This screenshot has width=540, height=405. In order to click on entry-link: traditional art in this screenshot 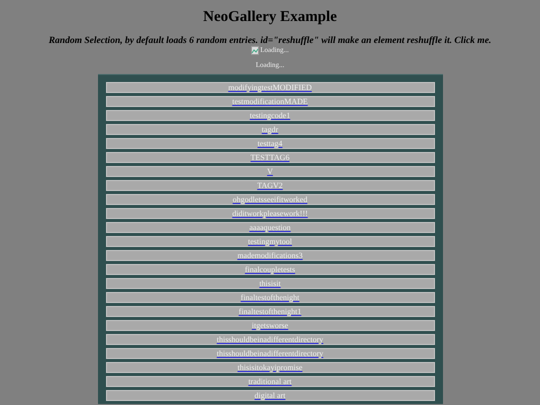, I will do `click(270, 381)`.